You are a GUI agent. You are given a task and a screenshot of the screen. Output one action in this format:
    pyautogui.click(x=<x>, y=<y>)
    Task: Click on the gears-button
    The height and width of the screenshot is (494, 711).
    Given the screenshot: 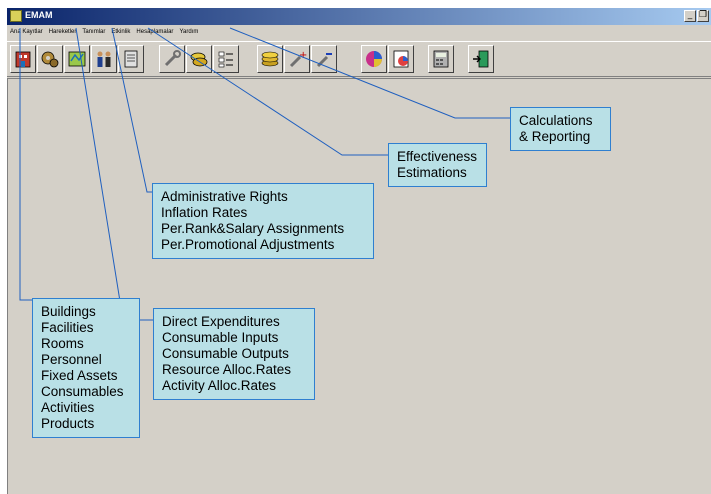 What is the action you would take?
    pyautogui.click(x=50, y=59)
    